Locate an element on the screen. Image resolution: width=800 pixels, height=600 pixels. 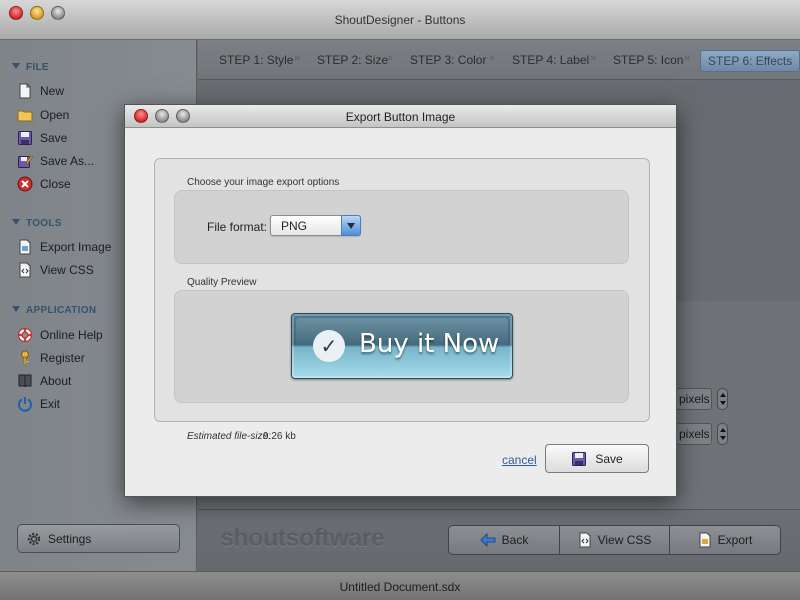
view-css-label: View CSS is located at coordinates (624, 540).